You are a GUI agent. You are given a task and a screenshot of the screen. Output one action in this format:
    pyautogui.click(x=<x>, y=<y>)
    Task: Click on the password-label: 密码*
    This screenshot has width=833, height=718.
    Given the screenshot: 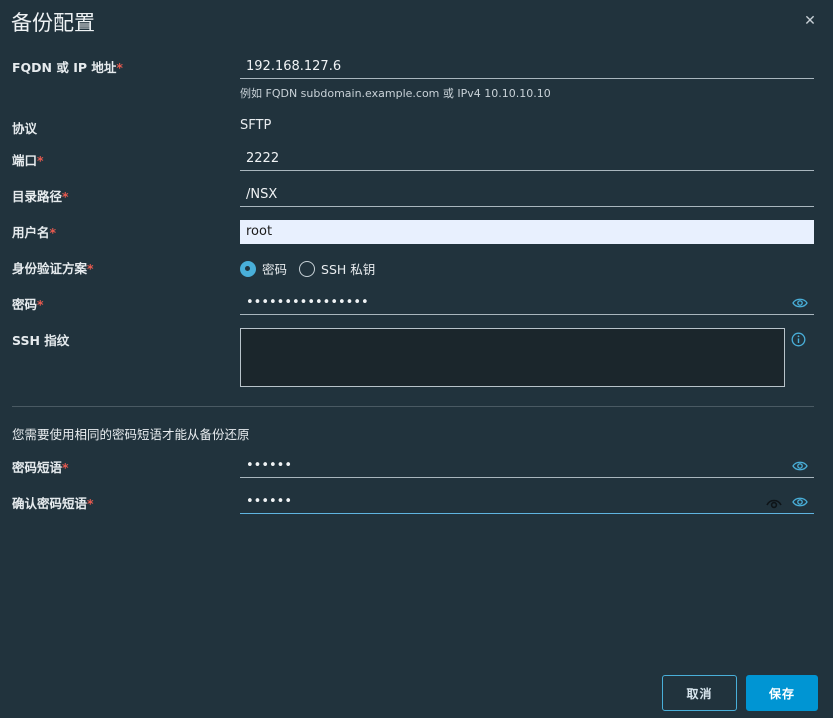 What is the action you would take?
    pyautogui.click(x=28, y=303)
    